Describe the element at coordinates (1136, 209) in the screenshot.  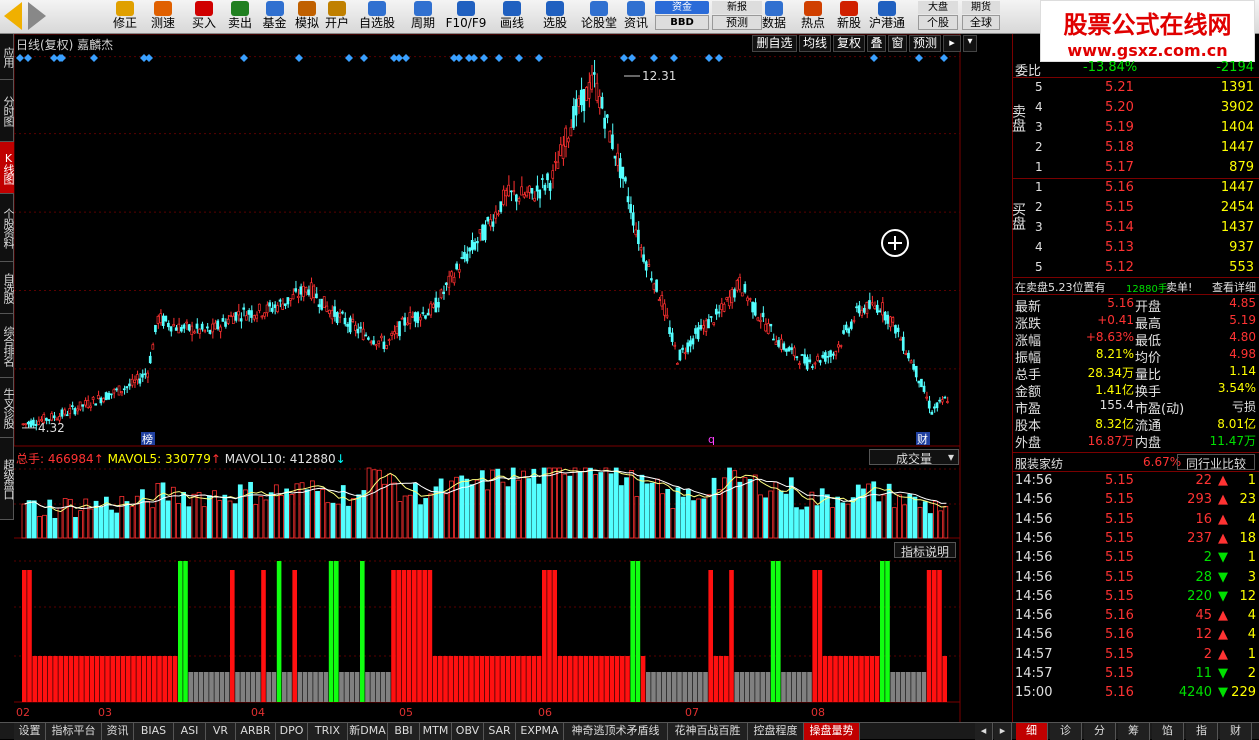
I see `bid-row: 2 5.15 2454` at that location.